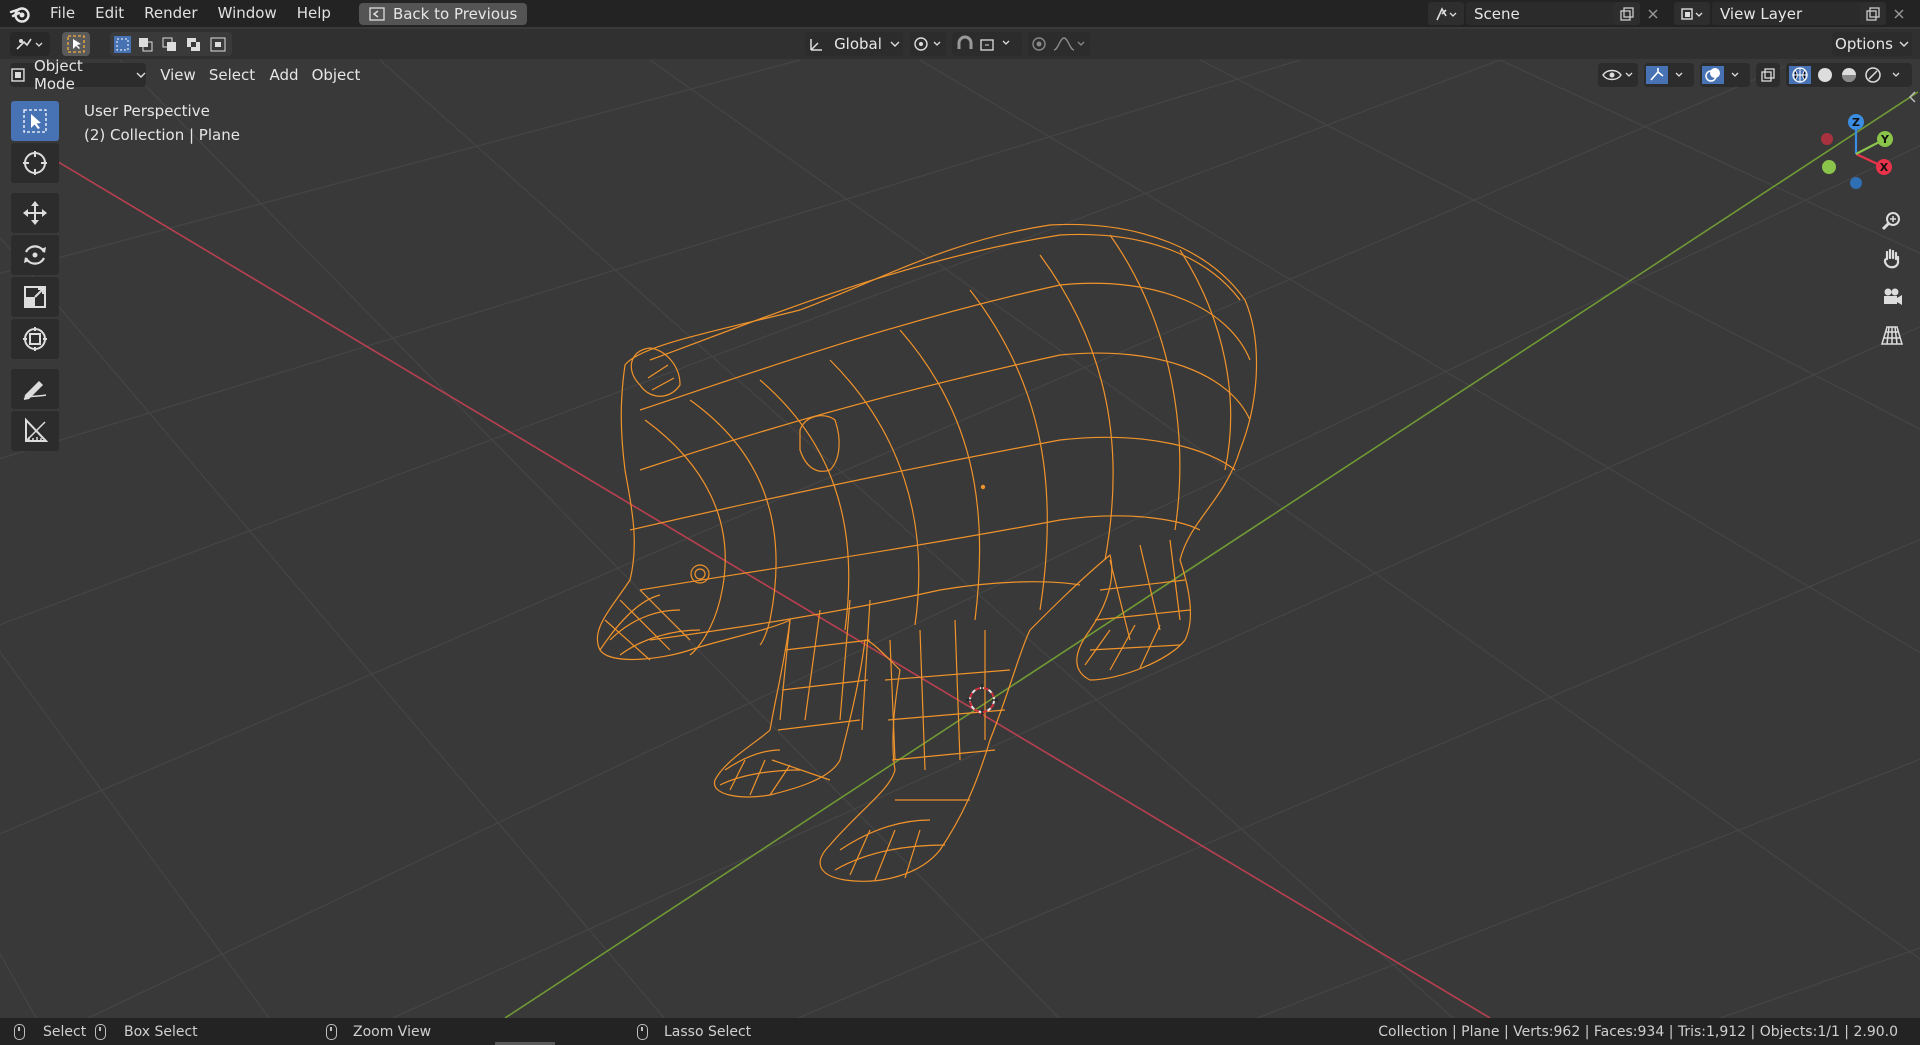 The image size is (1920, 1045). I want to click on proportional-editing-controls, so click(1059, 44).